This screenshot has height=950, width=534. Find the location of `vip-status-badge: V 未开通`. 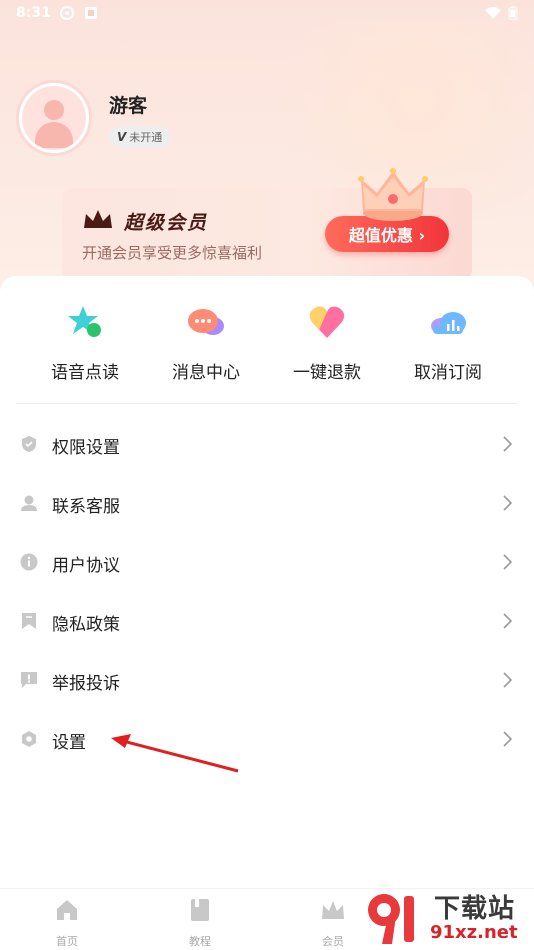

vip-status-badge: V 未开通 is located at coordinates (140, 137).